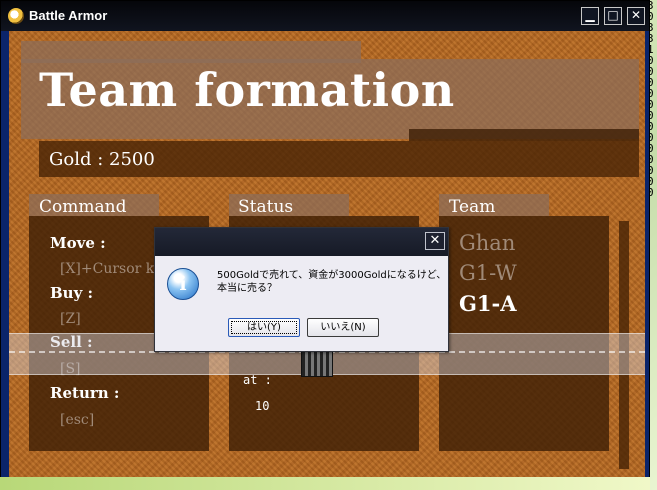 Image resolution: width=657 pixels, height=490 pixels. Describe the element at coordinates (488, 273) in the screenshot. I see `team-member-g1w: G1-W` at that location.